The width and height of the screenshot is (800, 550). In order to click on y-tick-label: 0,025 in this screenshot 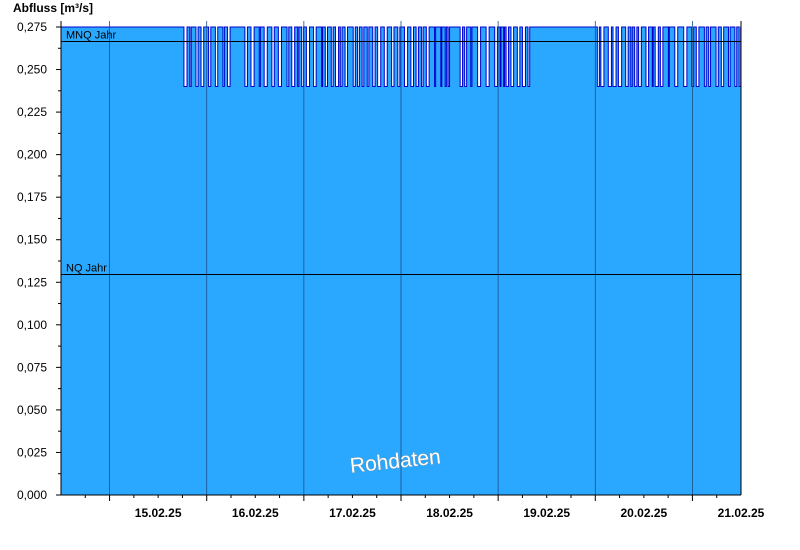, I will do `click(32, 452)`.